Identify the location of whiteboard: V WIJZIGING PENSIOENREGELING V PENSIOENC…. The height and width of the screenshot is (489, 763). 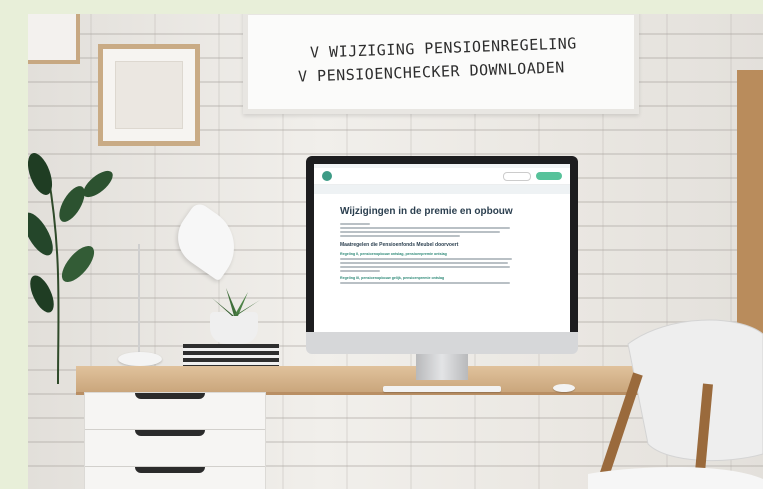
(441, 64).